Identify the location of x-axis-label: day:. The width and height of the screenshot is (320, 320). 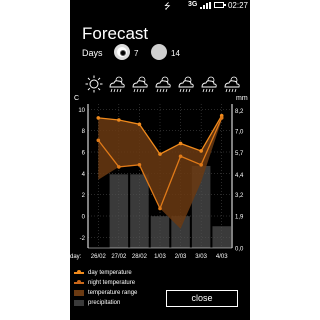
(76, 257).